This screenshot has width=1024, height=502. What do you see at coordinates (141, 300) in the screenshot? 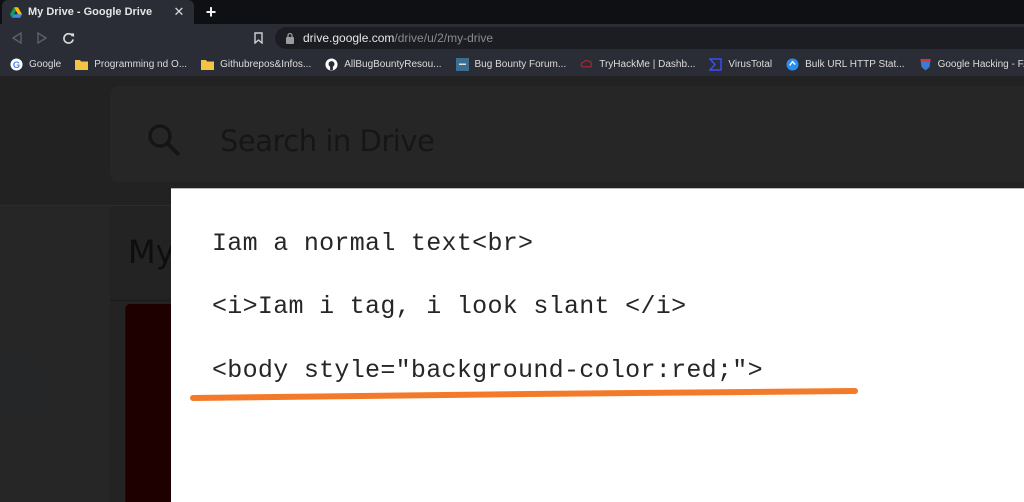
I see `divider` at bounding box center [141, 300].